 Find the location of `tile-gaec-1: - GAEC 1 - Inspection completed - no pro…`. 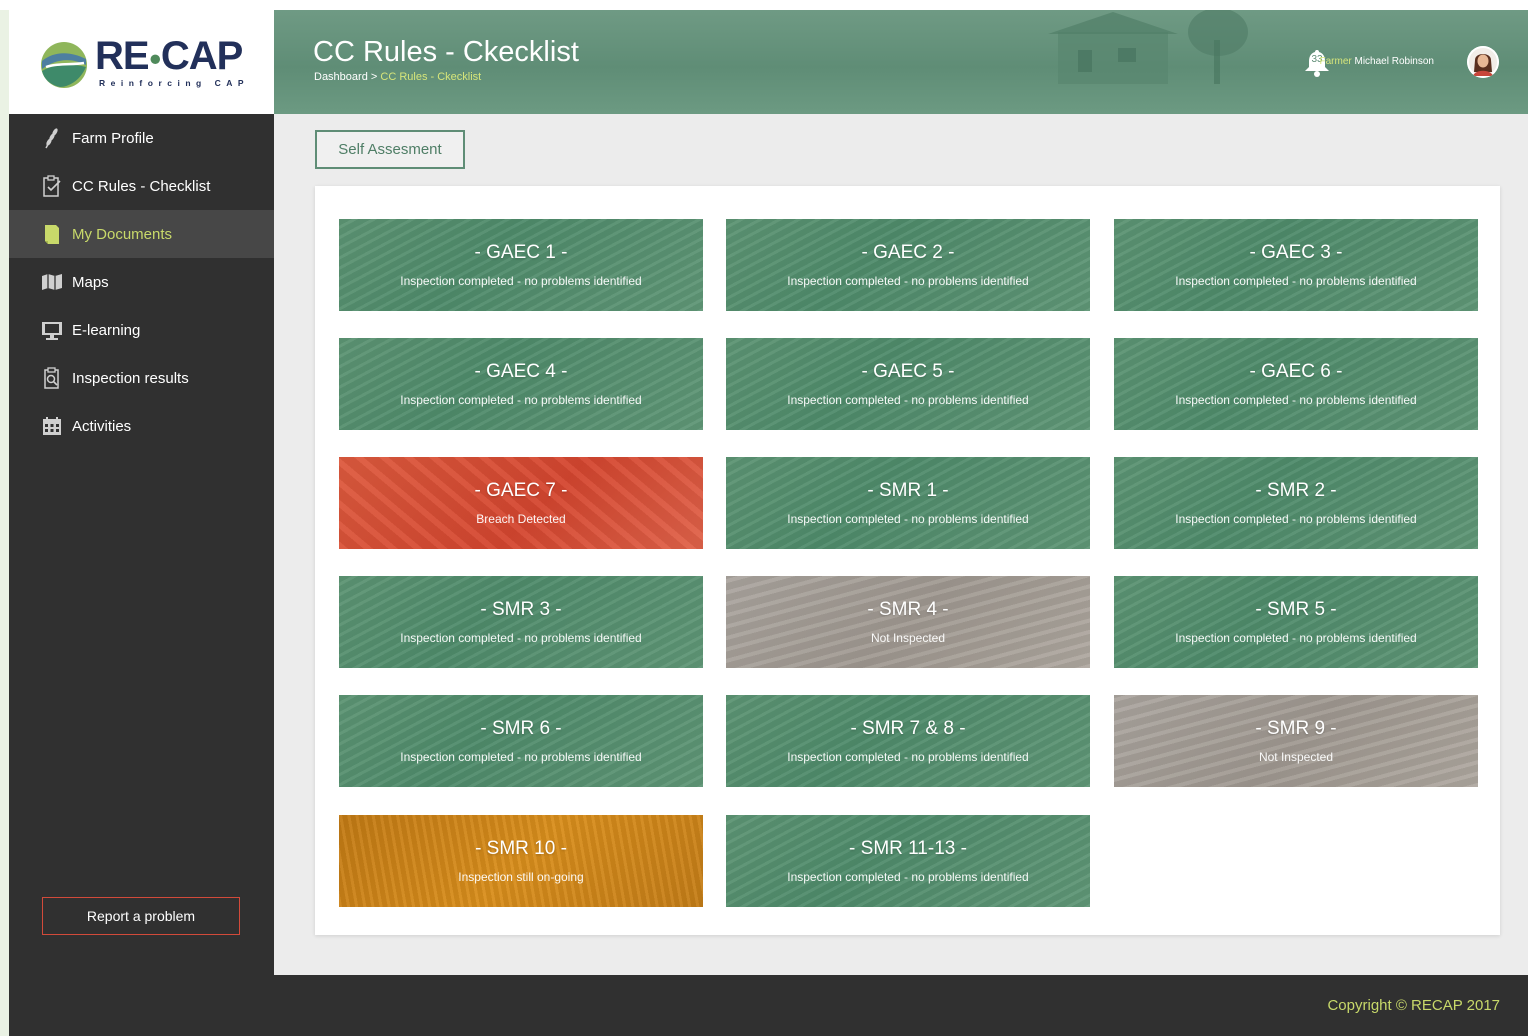

tile-gaec-1: - GAEC 1 - Inspection completed - no pro… is located at coordinates (521, 265).